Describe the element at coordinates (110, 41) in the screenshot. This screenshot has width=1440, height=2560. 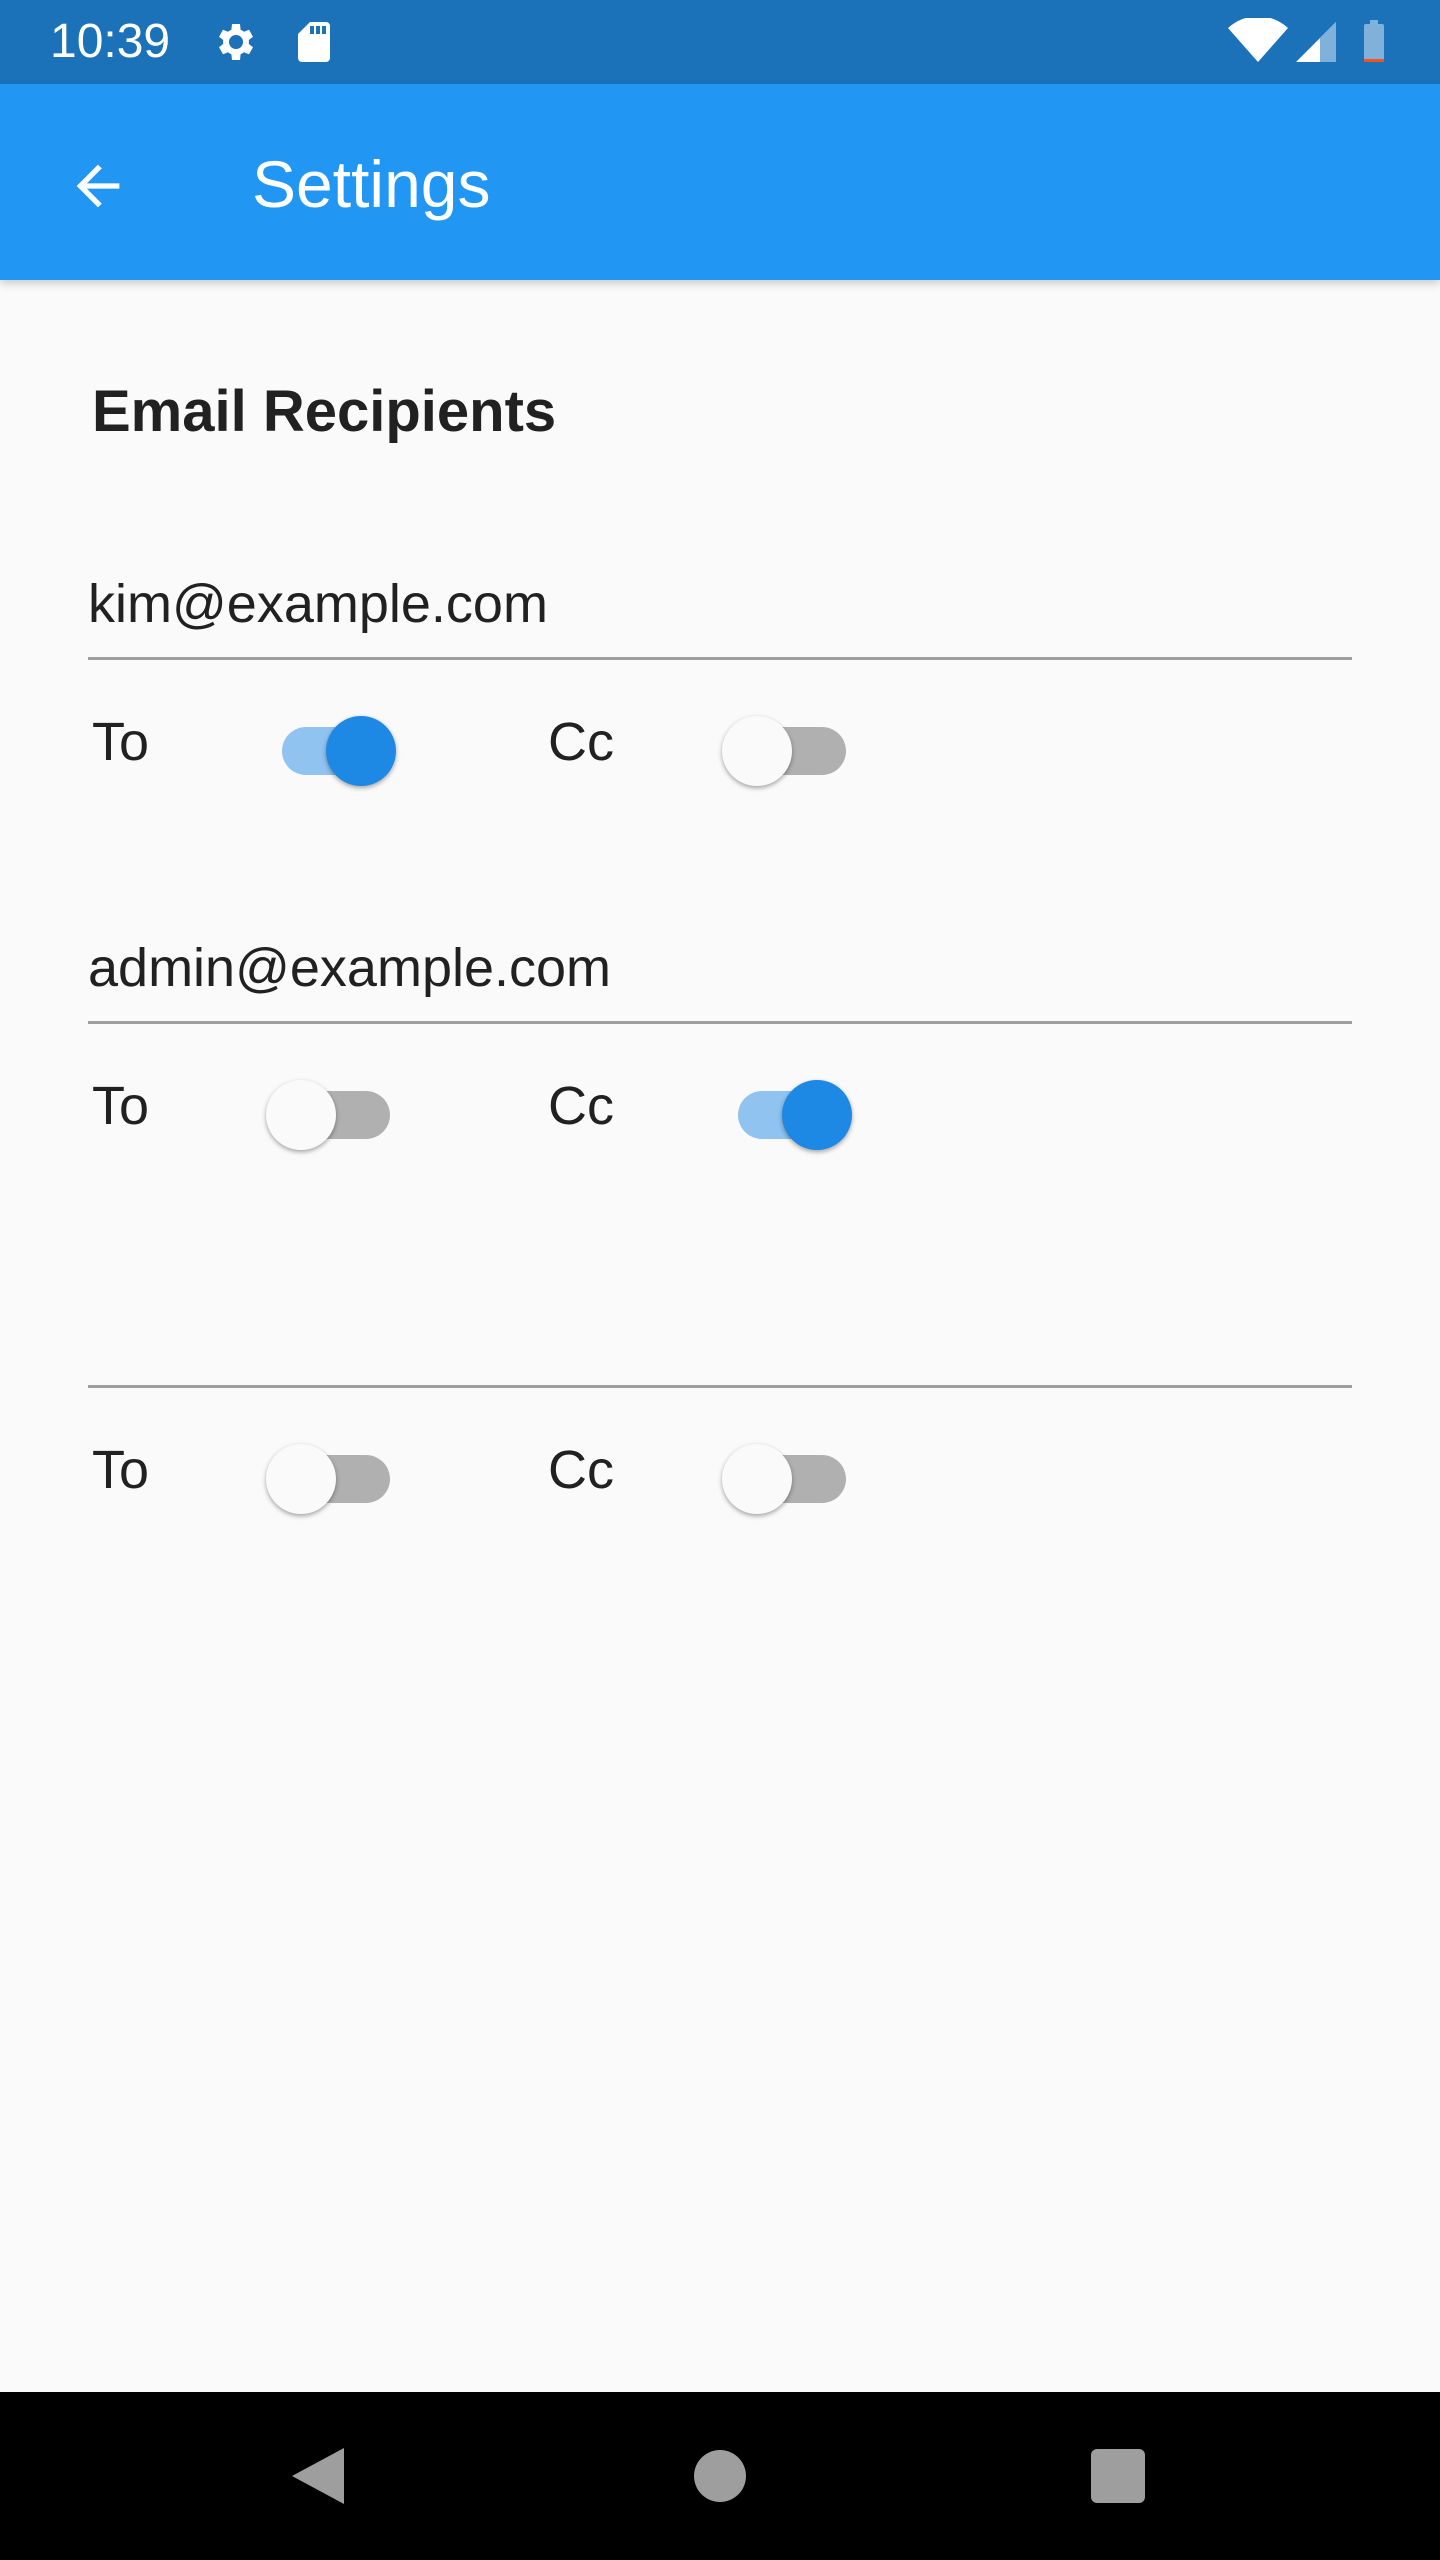
I see `status-time: 10:39` at that location.